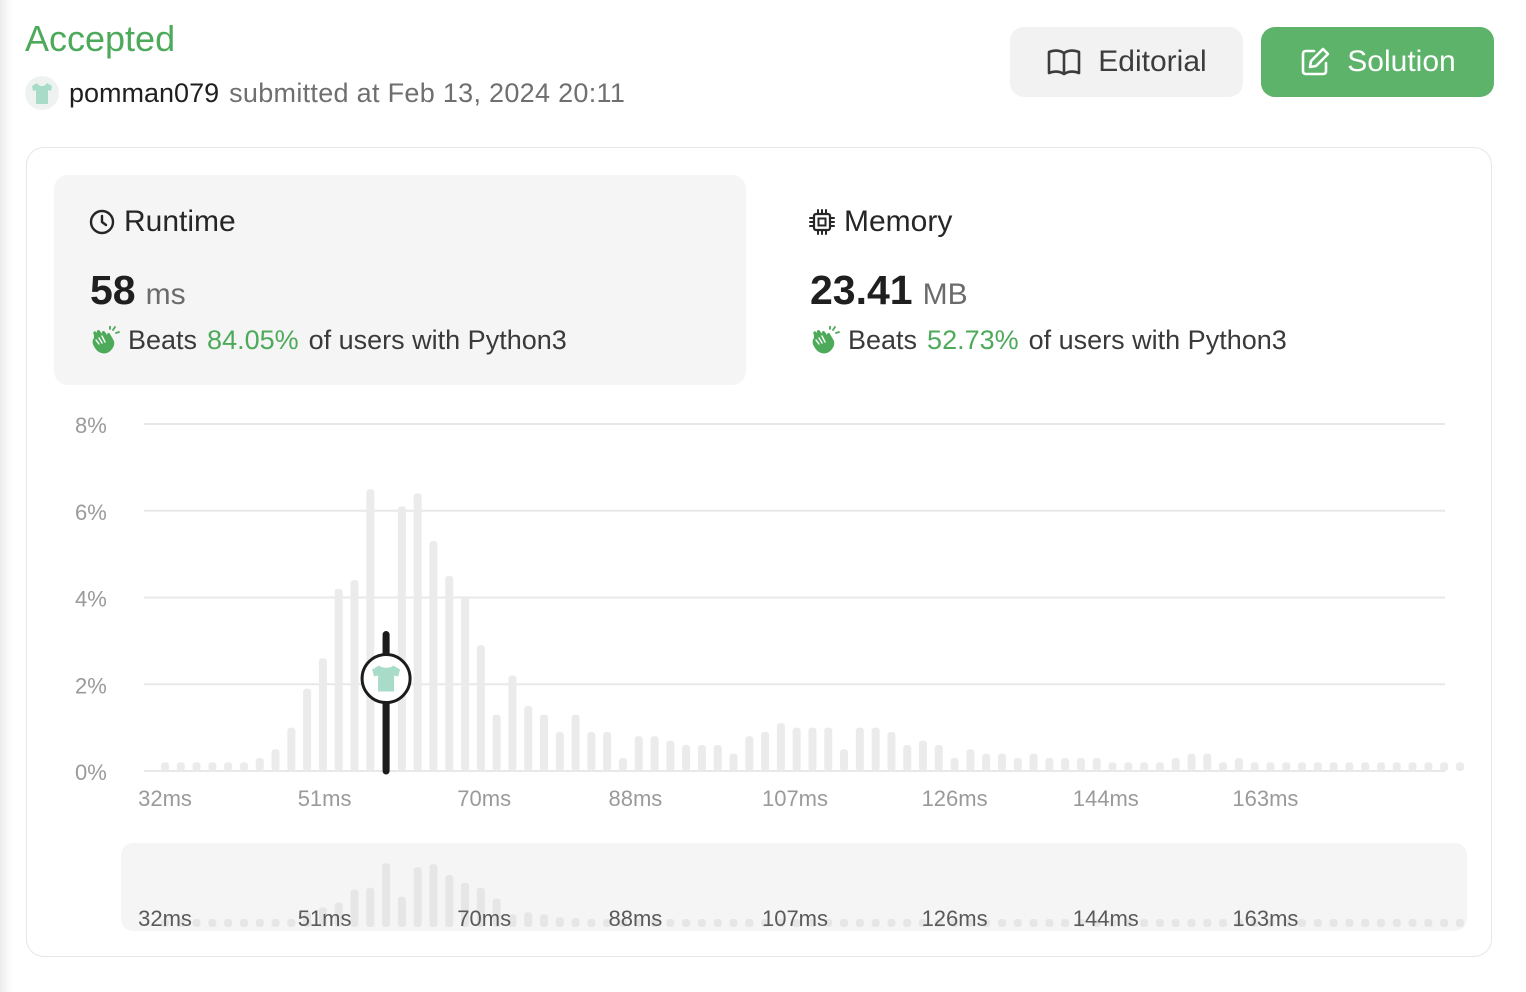  What do you see at coordinates (91, 512) in the screenshot?
I see `y-tick-label: 6%` at bounding box center [91, 512].